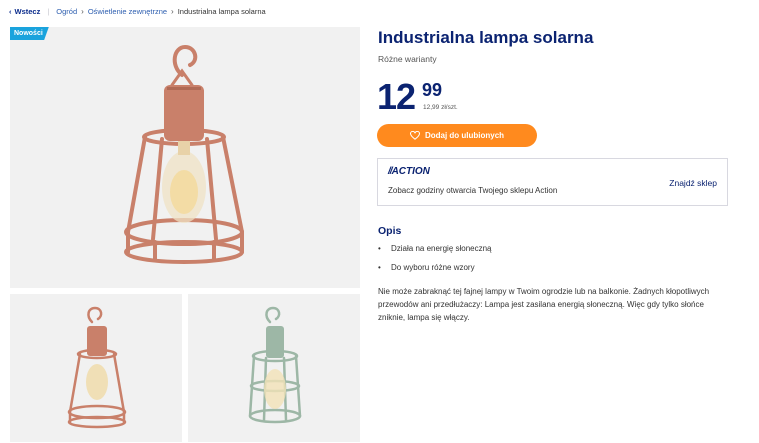  I want to click on list-item: • Działa na energię słoneczną, so click(435, 253).